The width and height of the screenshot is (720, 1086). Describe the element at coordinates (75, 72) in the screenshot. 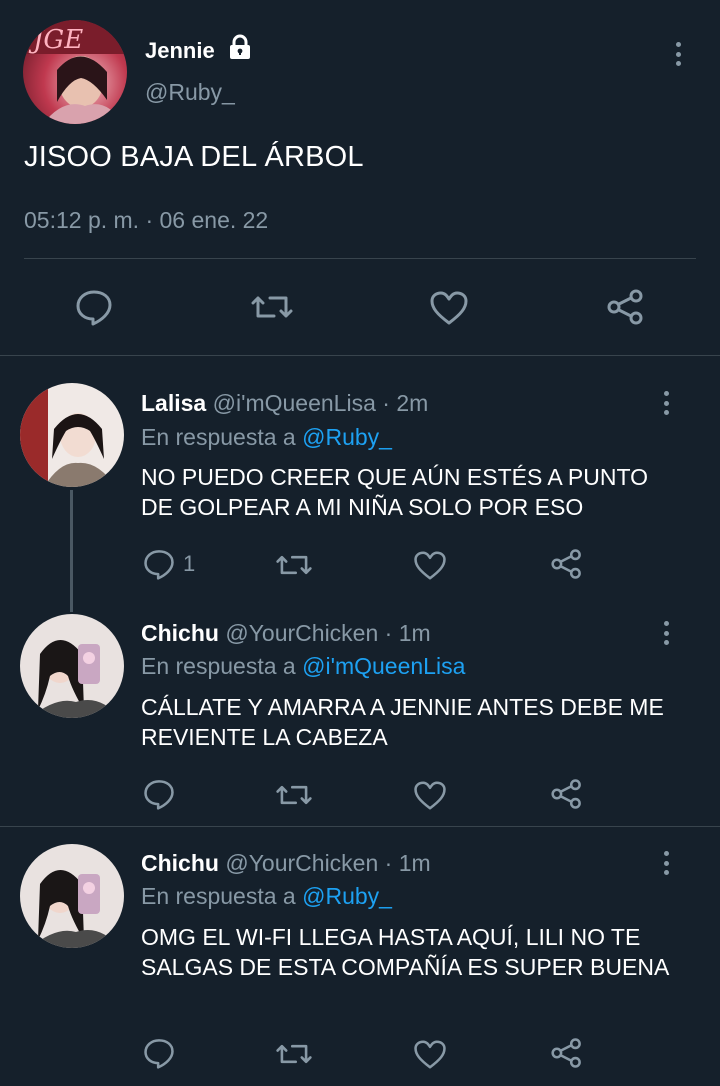

I see `avatar-jennie: JGE` at that location.